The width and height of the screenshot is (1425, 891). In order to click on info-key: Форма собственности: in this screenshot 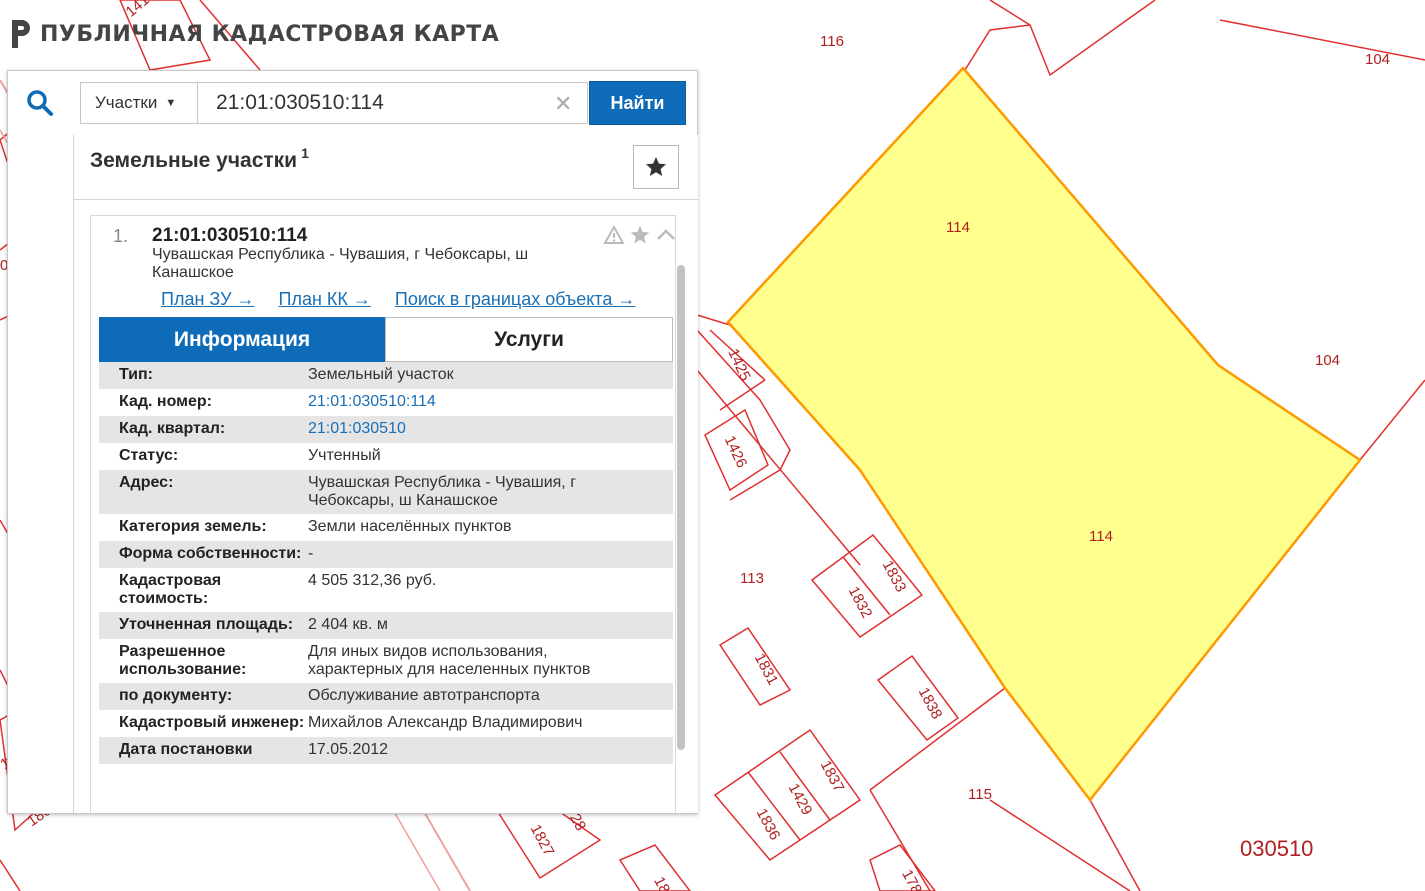, I will do `click(210, 553)`.